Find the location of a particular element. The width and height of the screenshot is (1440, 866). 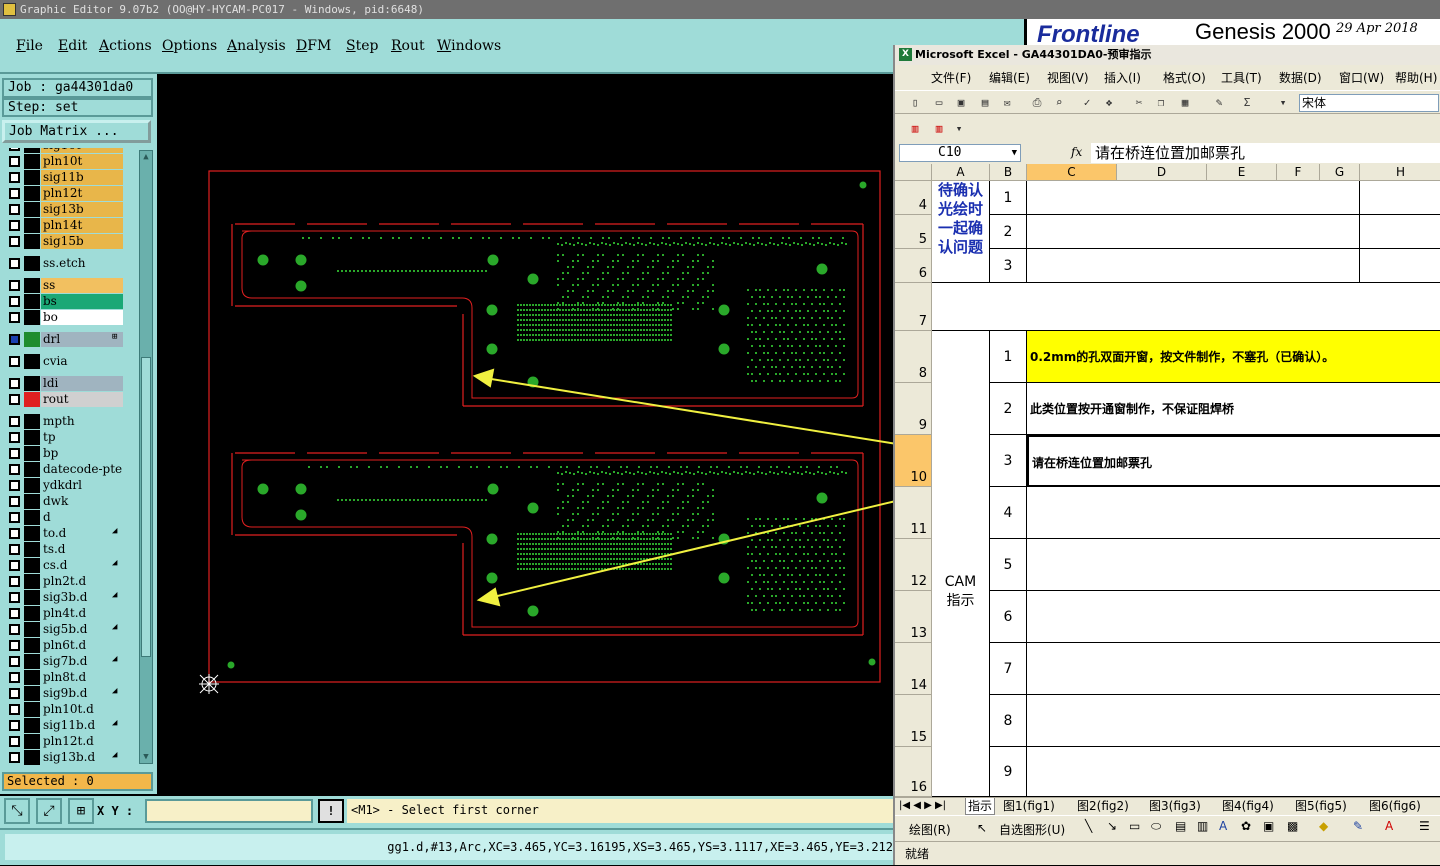

tab-sheet: 图6(fig6) is located at coordinates (1395, 806).